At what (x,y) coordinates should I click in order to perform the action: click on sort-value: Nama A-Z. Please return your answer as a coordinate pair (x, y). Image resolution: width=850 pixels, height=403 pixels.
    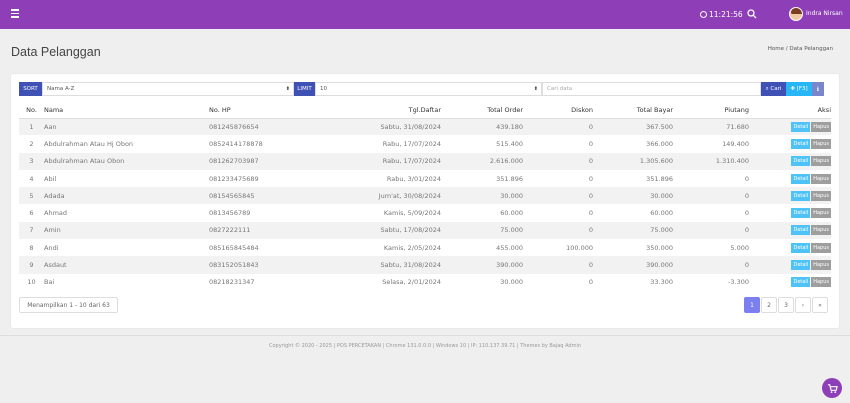
    Looking at the image, I should click on (61, 89).